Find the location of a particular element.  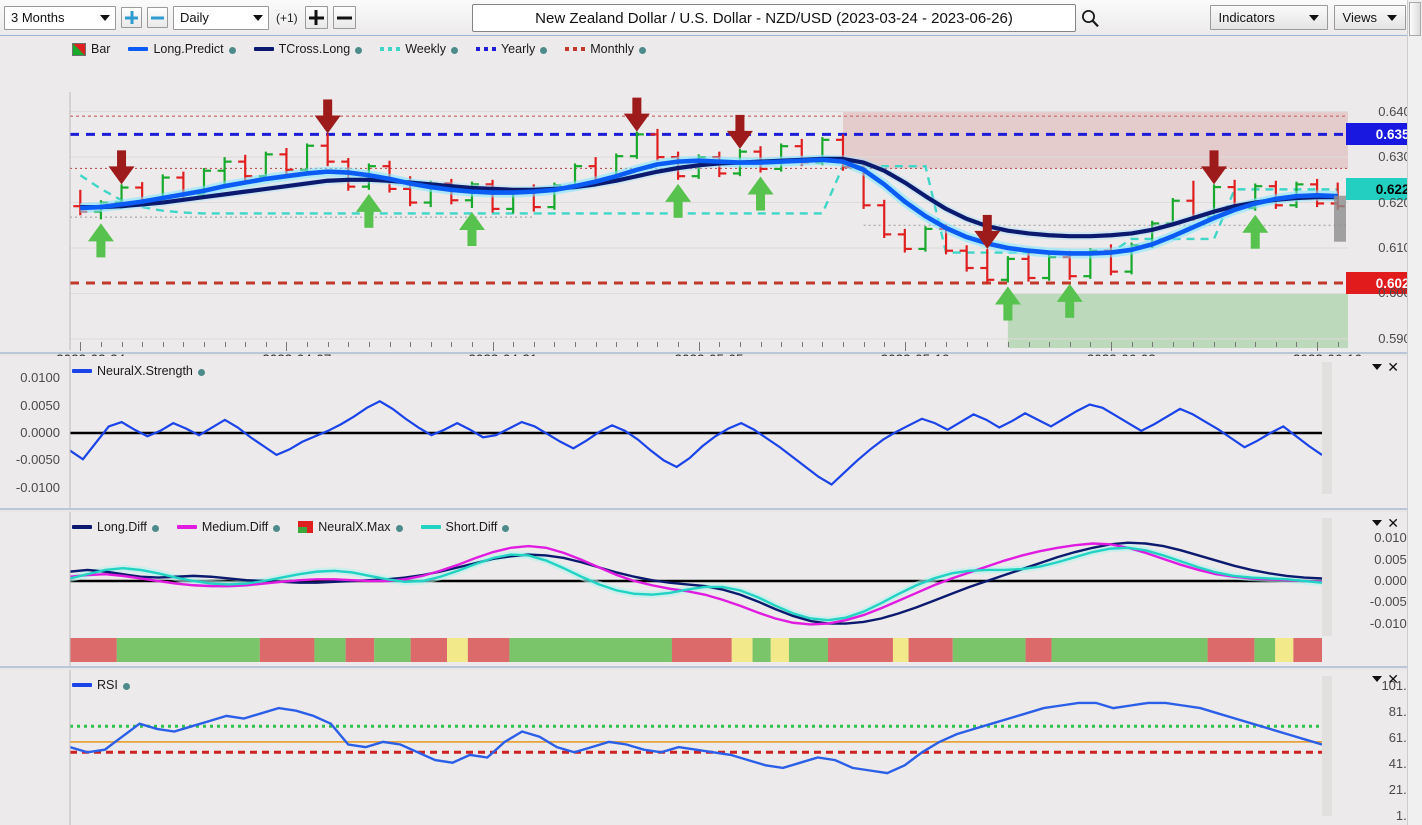

legend-item: Short.Diff is located at coordinates (465, 527).